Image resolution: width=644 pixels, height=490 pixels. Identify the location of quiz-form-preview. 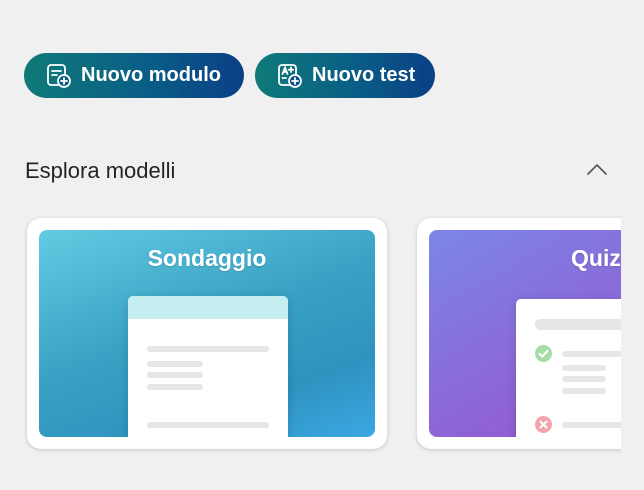
(568, 368).